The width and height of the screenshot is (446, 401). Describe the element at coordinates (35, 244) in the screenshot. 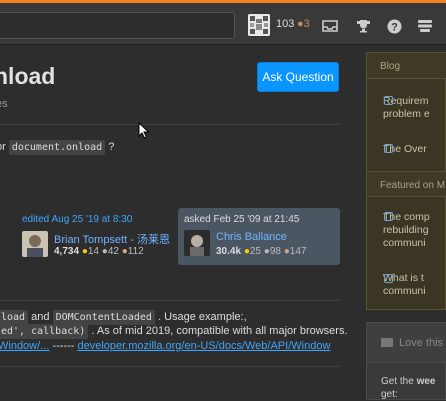

I see `editor-avatar` at that location.